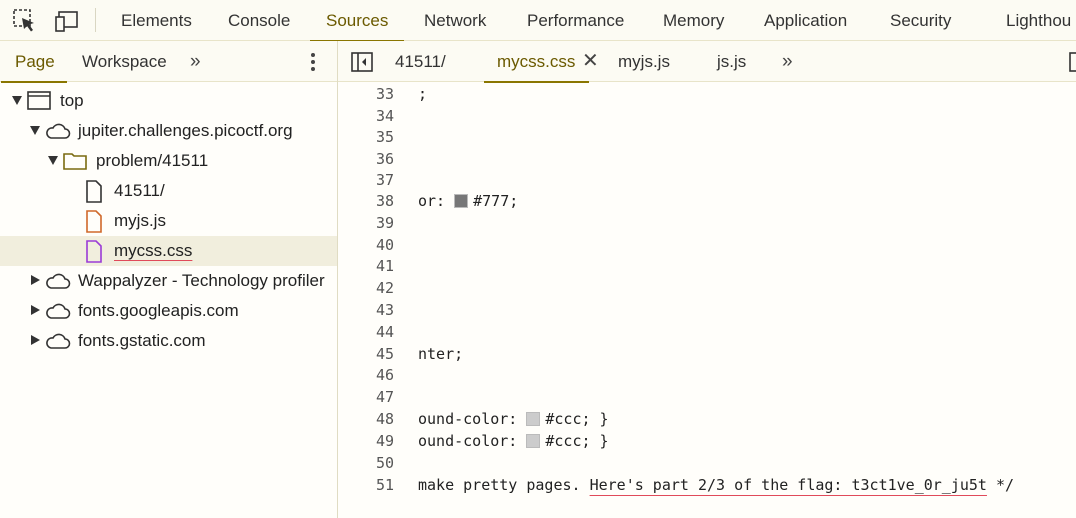 Image resolution: width=1076 pixels, height=518 pixels. I want to click on line-number: 45, so click(384, 354).